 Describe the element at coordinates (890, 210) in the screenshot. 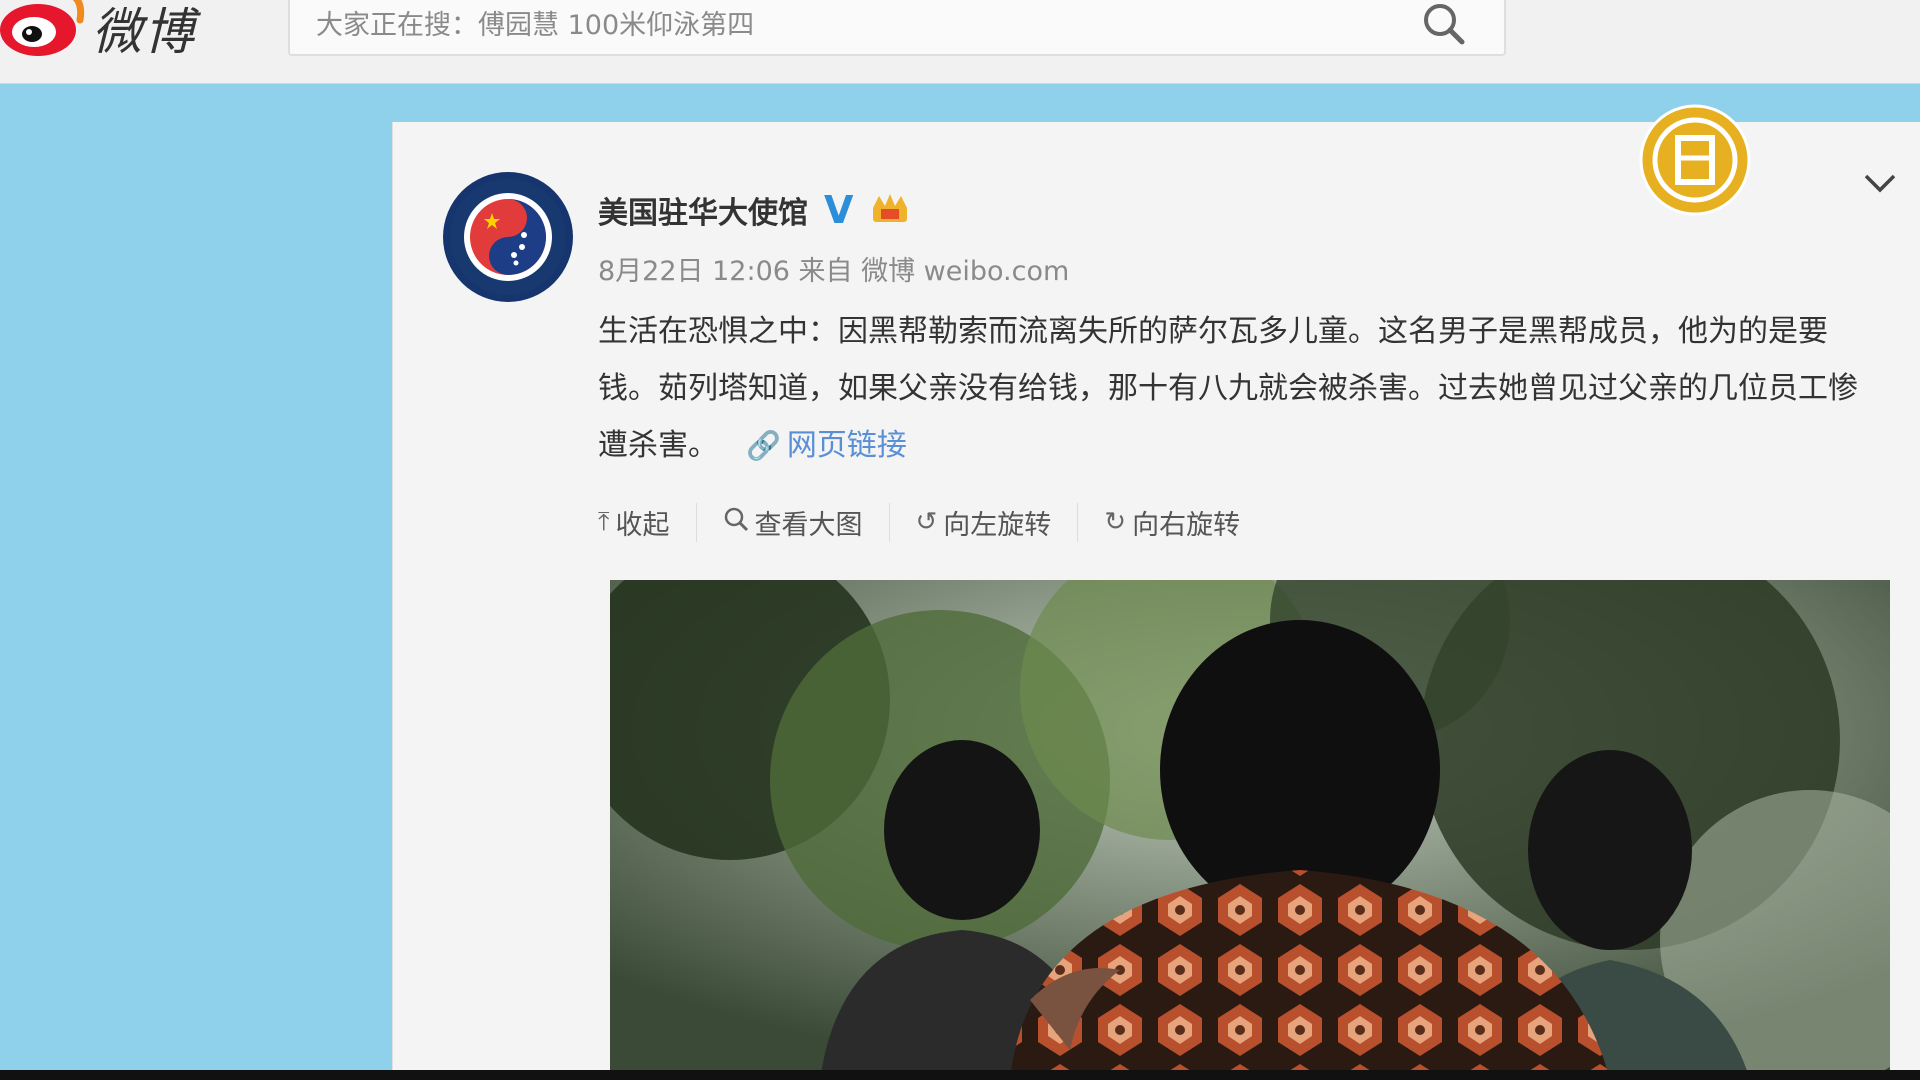

I see `crown-badge-icon` at that location.